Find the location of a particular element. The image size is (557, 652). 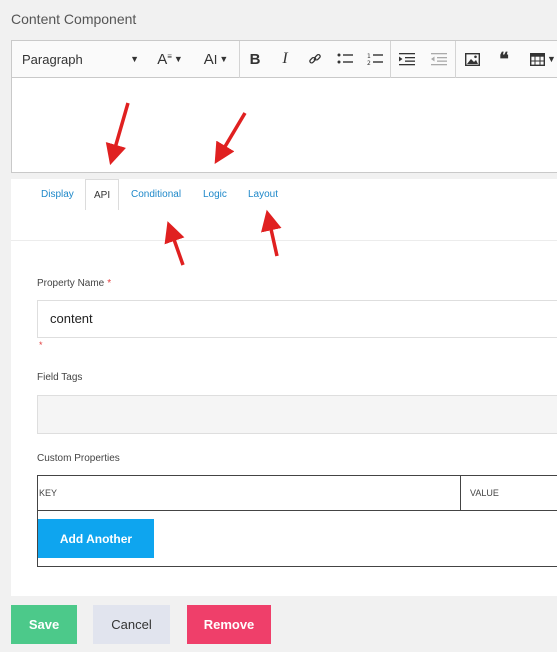

indent-icon is located at coordinates (407, 59).